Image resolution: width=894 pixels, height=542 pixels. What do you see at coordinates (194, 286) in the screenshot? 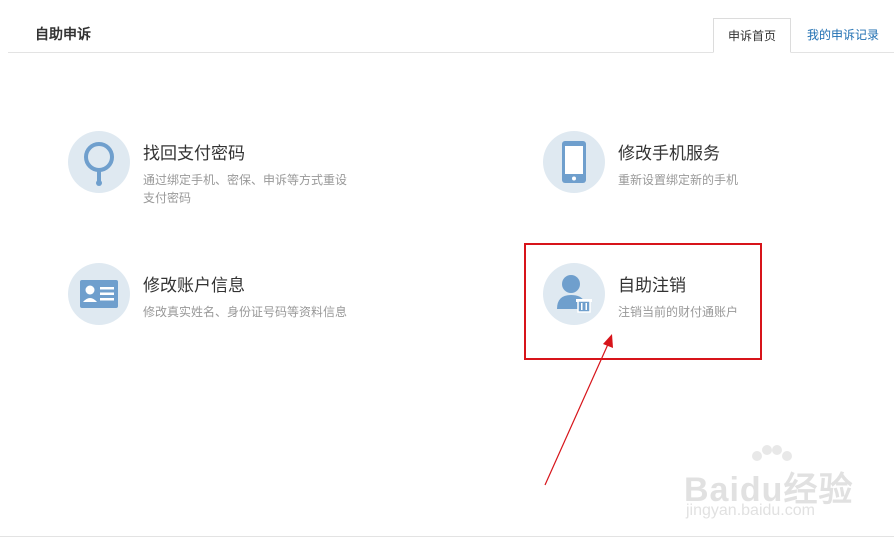
I see `card-title: 修改账户信息` at bounding box center [194, 286].